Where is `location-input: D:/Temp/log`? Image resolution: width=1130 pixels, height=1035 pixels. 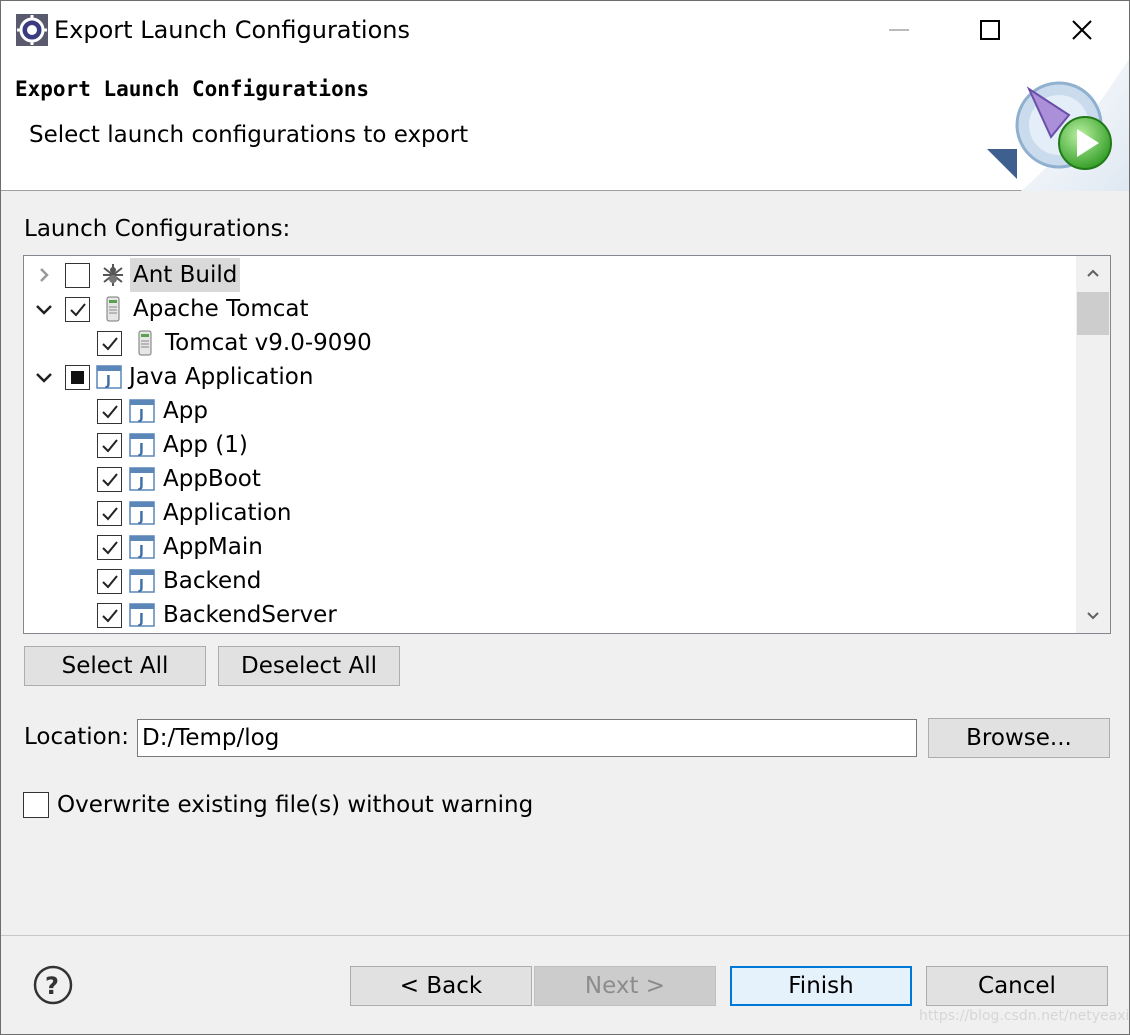 location-input: D:/Temp/log is located at coordinates (527, 738).